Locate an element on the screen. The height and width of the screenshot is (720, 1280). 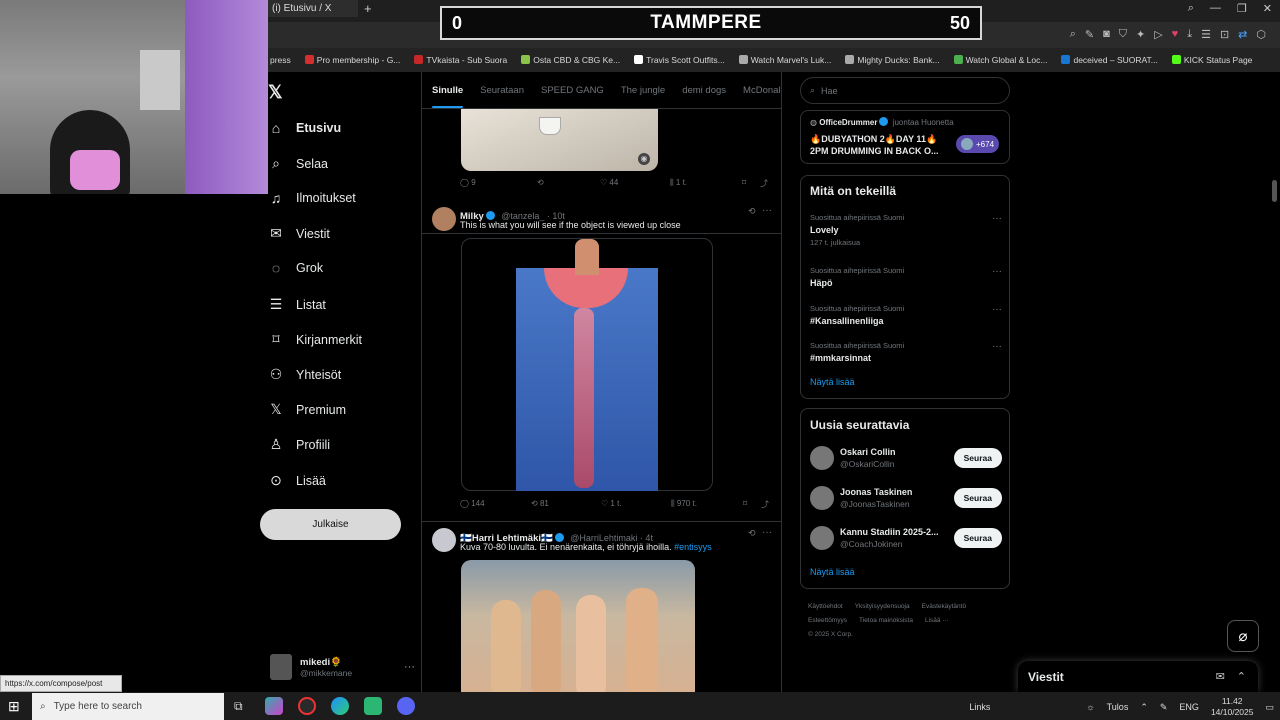
repost-icon: ⟲ 81 is located at coordinates (566, 504).